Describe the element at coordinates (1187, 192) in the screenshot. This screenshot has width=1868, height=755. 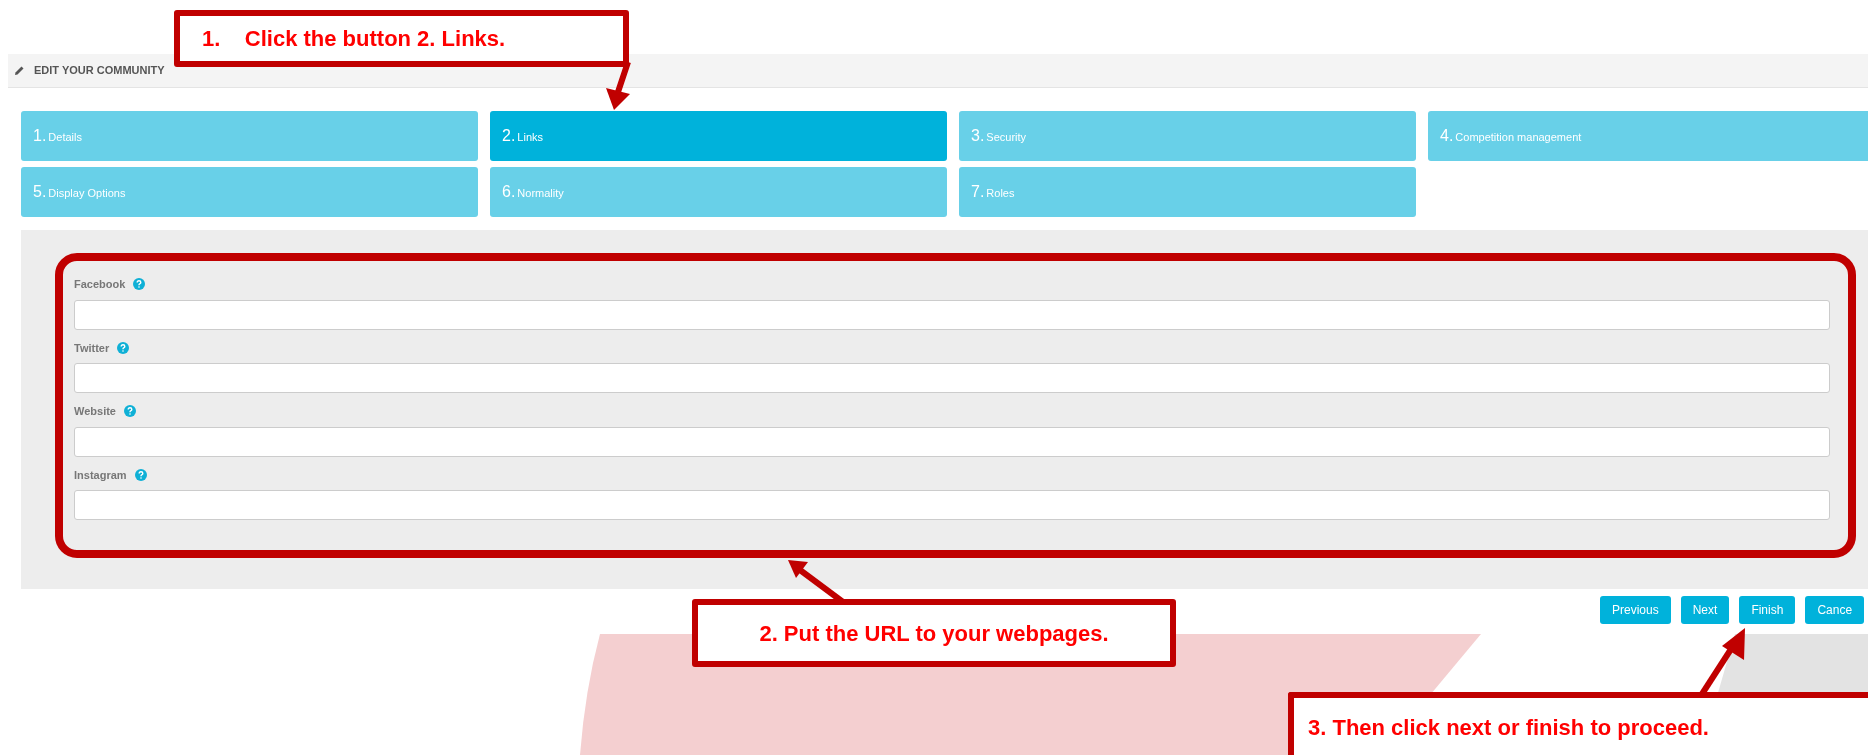
I see `step-tab: 7.Roles` at that location.